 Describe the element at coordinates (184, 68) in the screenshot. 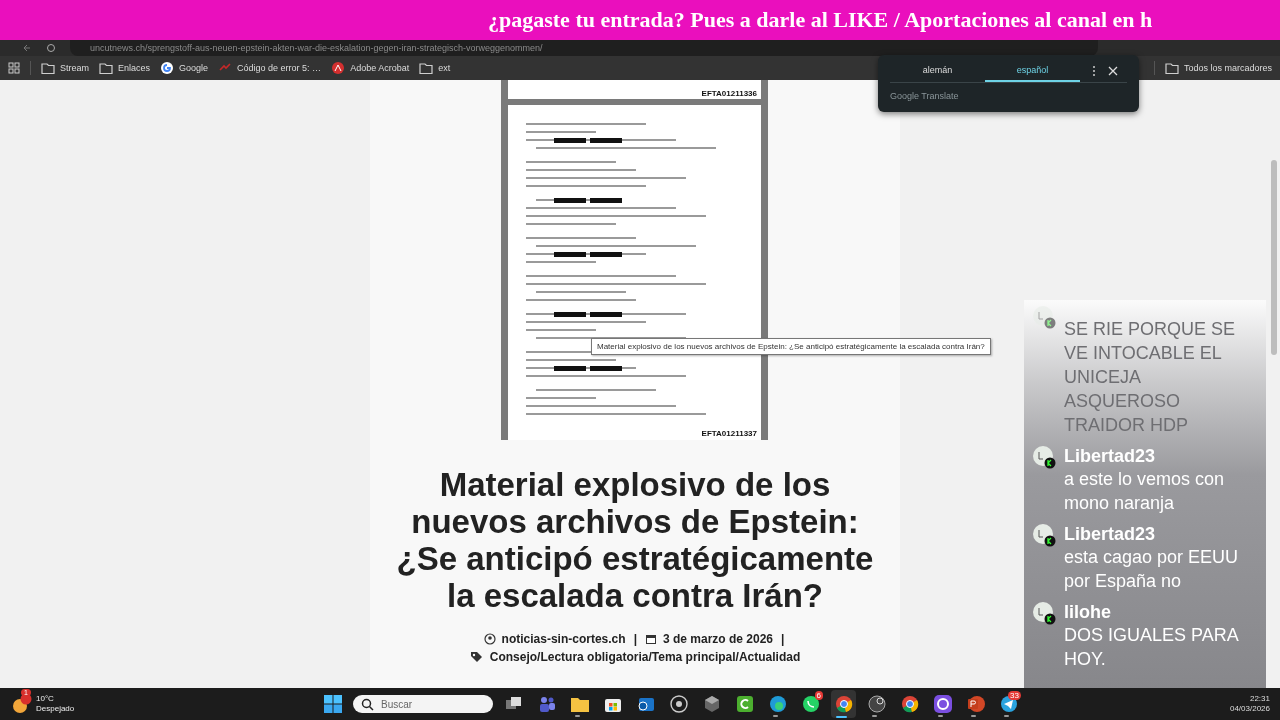

I see `bookmark-item: Google` at that location.